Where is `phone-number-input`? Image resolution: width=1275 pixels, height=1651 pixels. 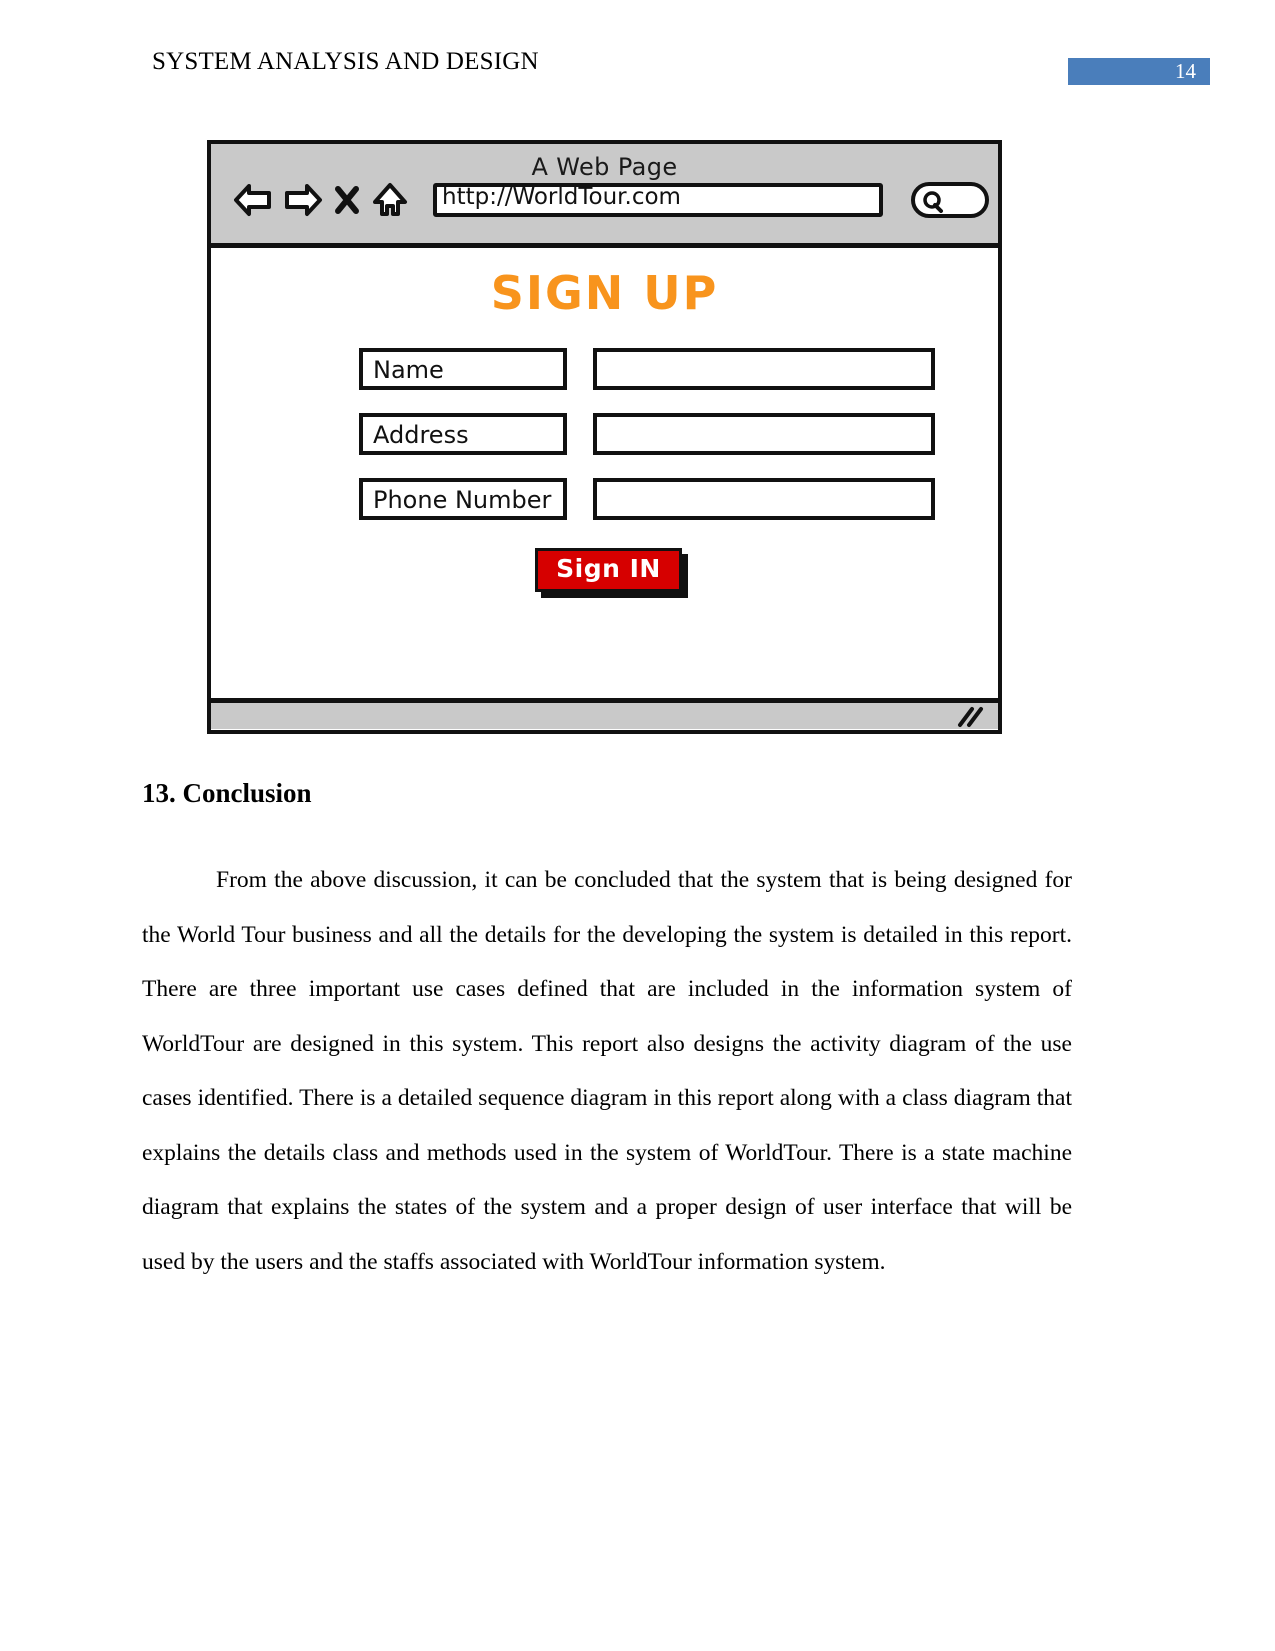
phone-number-input is located at coordinates (764, 499).